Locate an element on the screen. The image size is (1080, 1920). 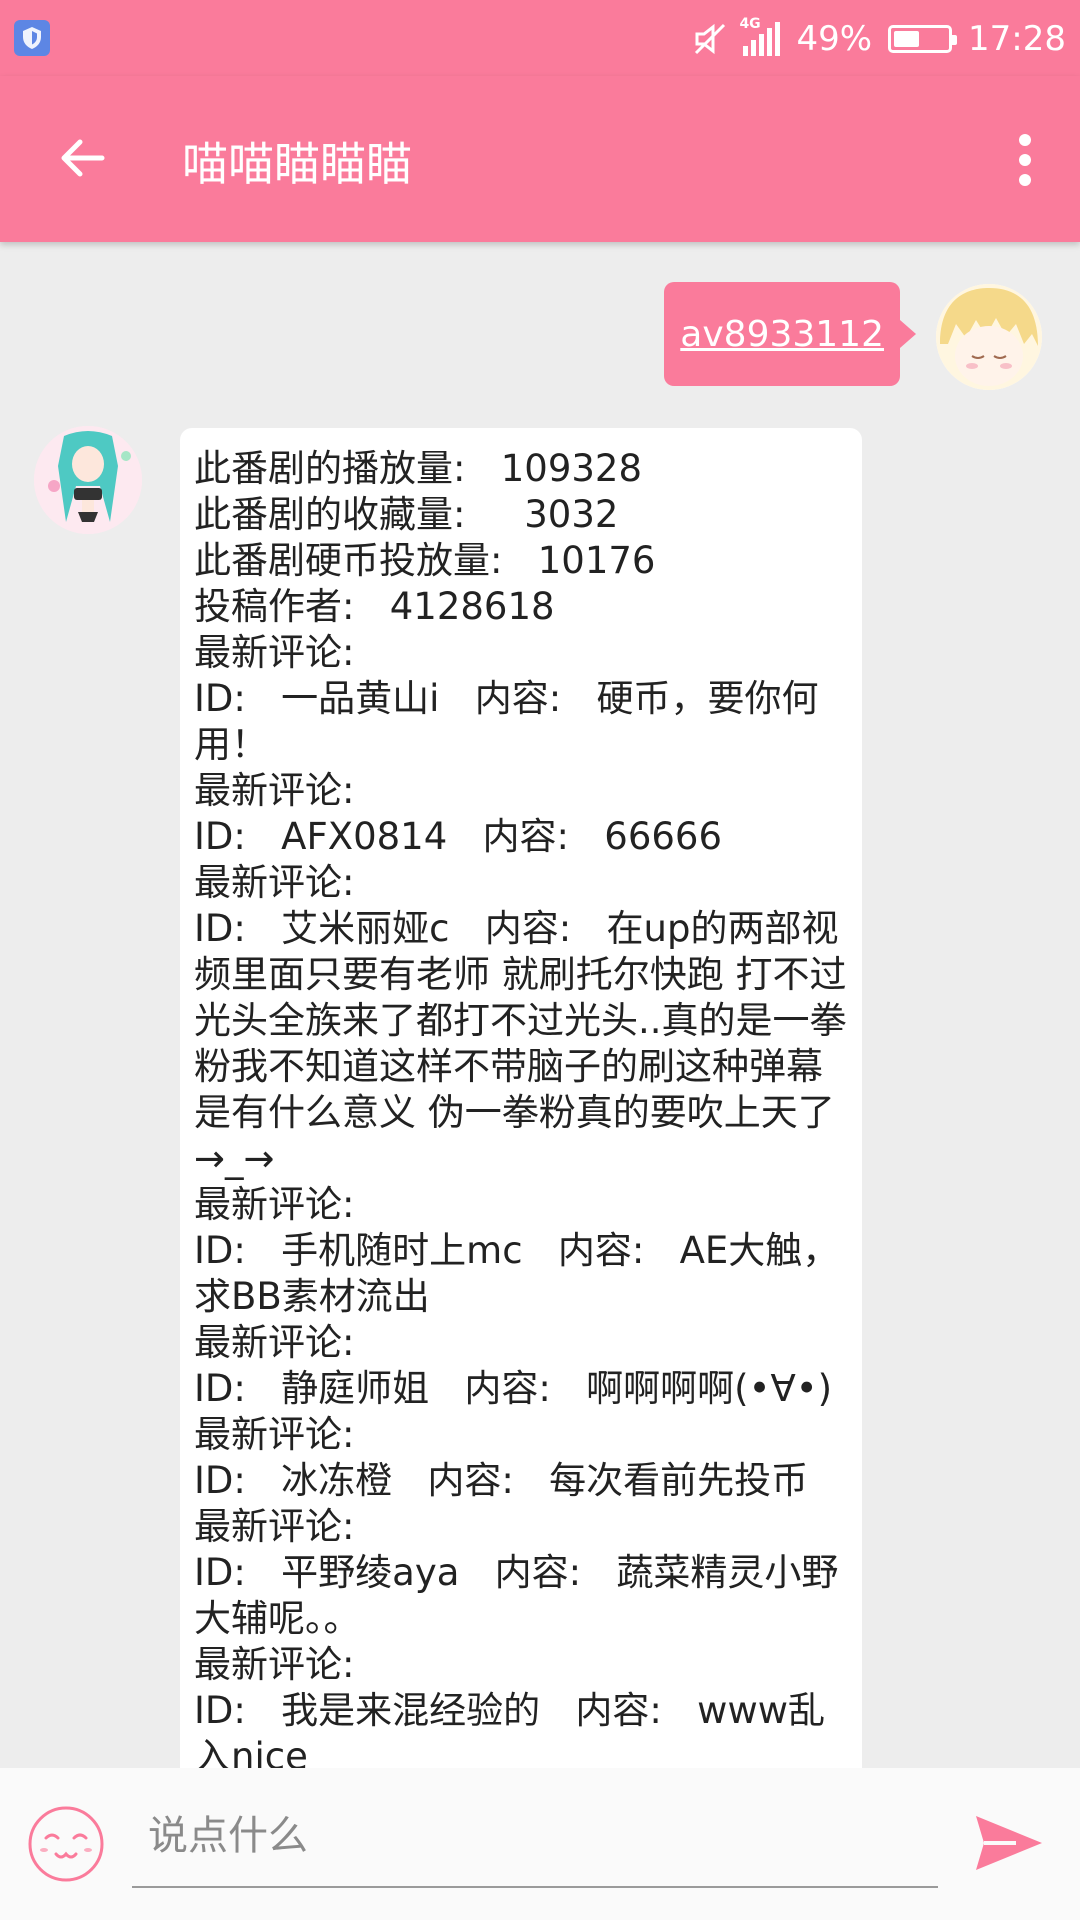
more-vert-icon is located at coordinates (1025, 160).